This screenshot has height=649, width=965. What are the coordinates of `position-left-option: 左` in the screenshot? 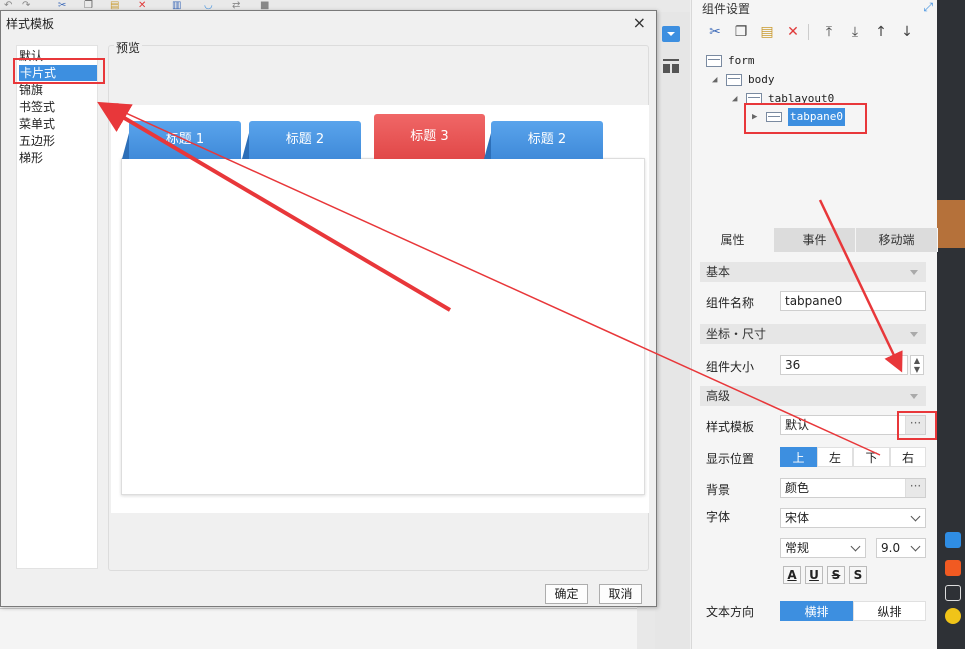 It's located at (835, 457).